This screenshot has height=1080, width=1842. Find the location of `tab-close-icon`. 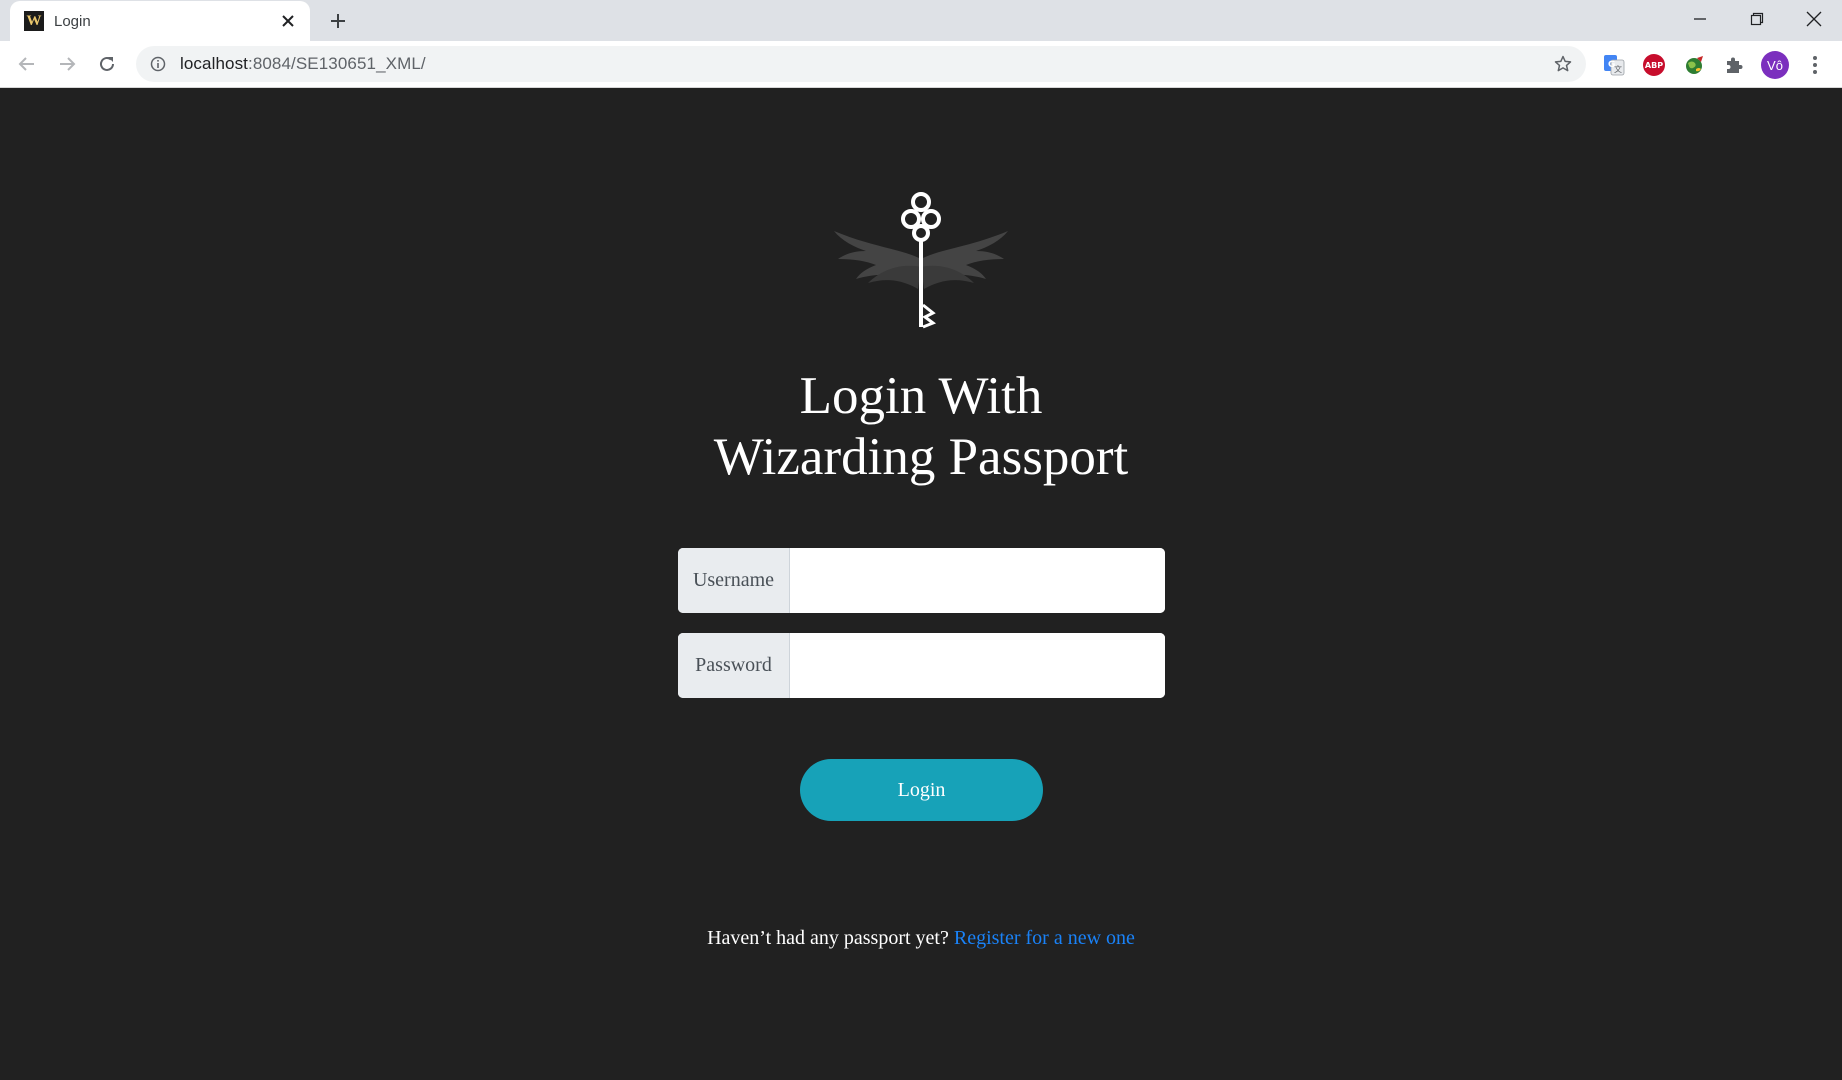

tab-close-icon is located at coordinates (288, 21).